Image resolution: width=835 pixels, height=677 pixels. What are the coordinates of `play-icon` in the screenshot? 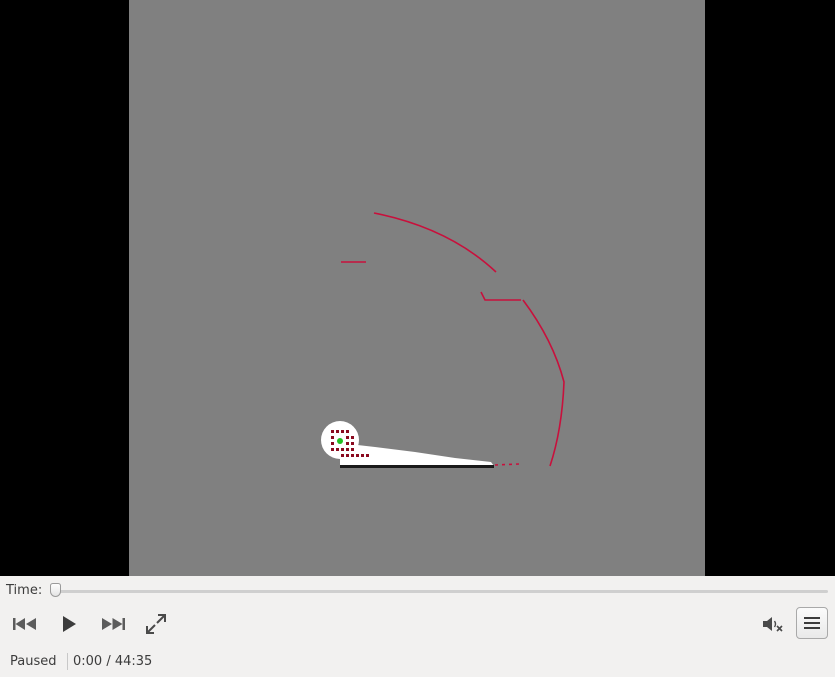 It's located at (69, 624).